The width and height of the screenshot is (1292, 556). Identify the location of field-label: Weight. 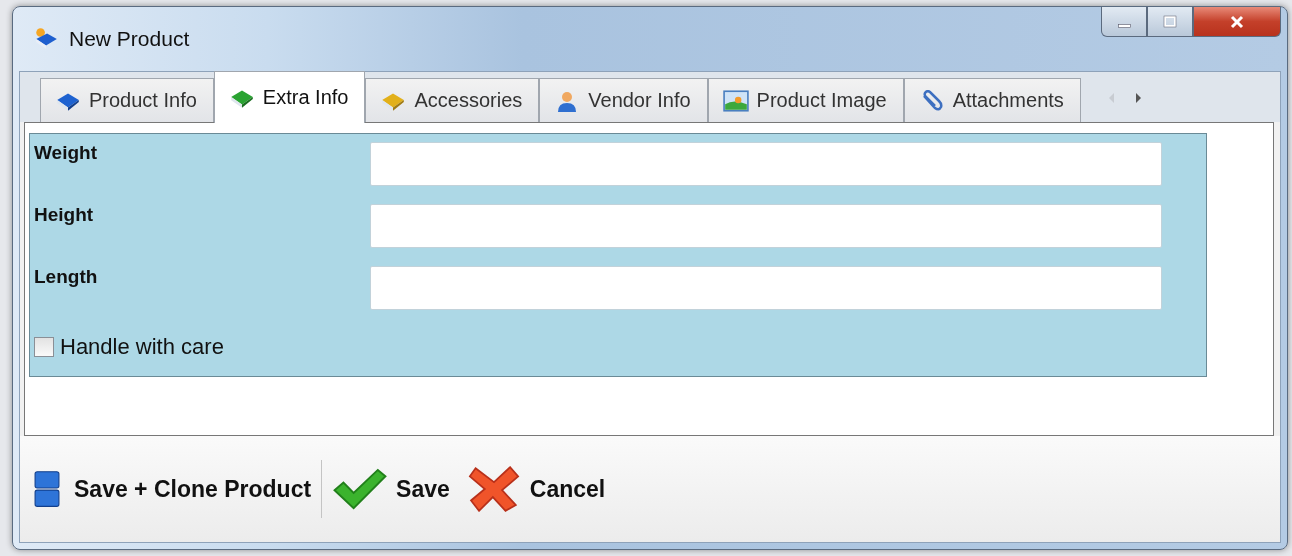
(66, 153).